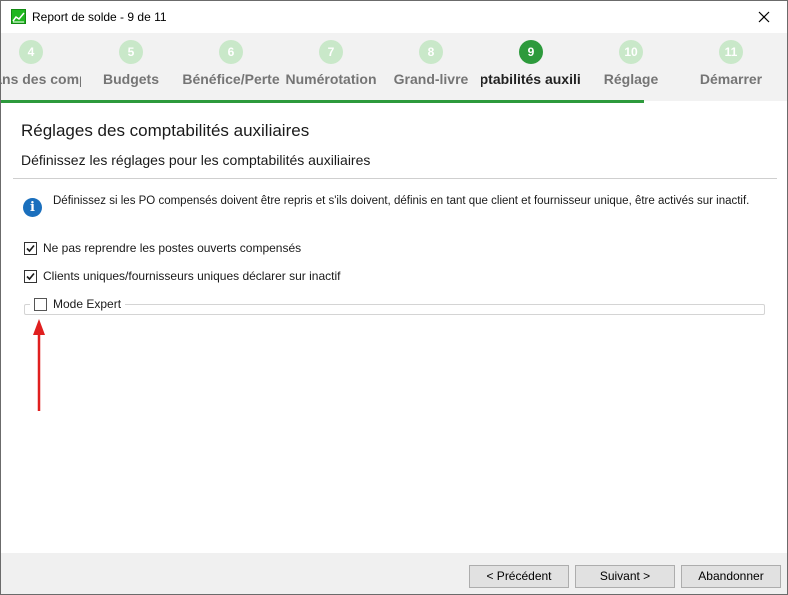 This screenshot has width=788, height=595. I want to click on step-label: Comptabilités auxiliaires, so click(531, 79).